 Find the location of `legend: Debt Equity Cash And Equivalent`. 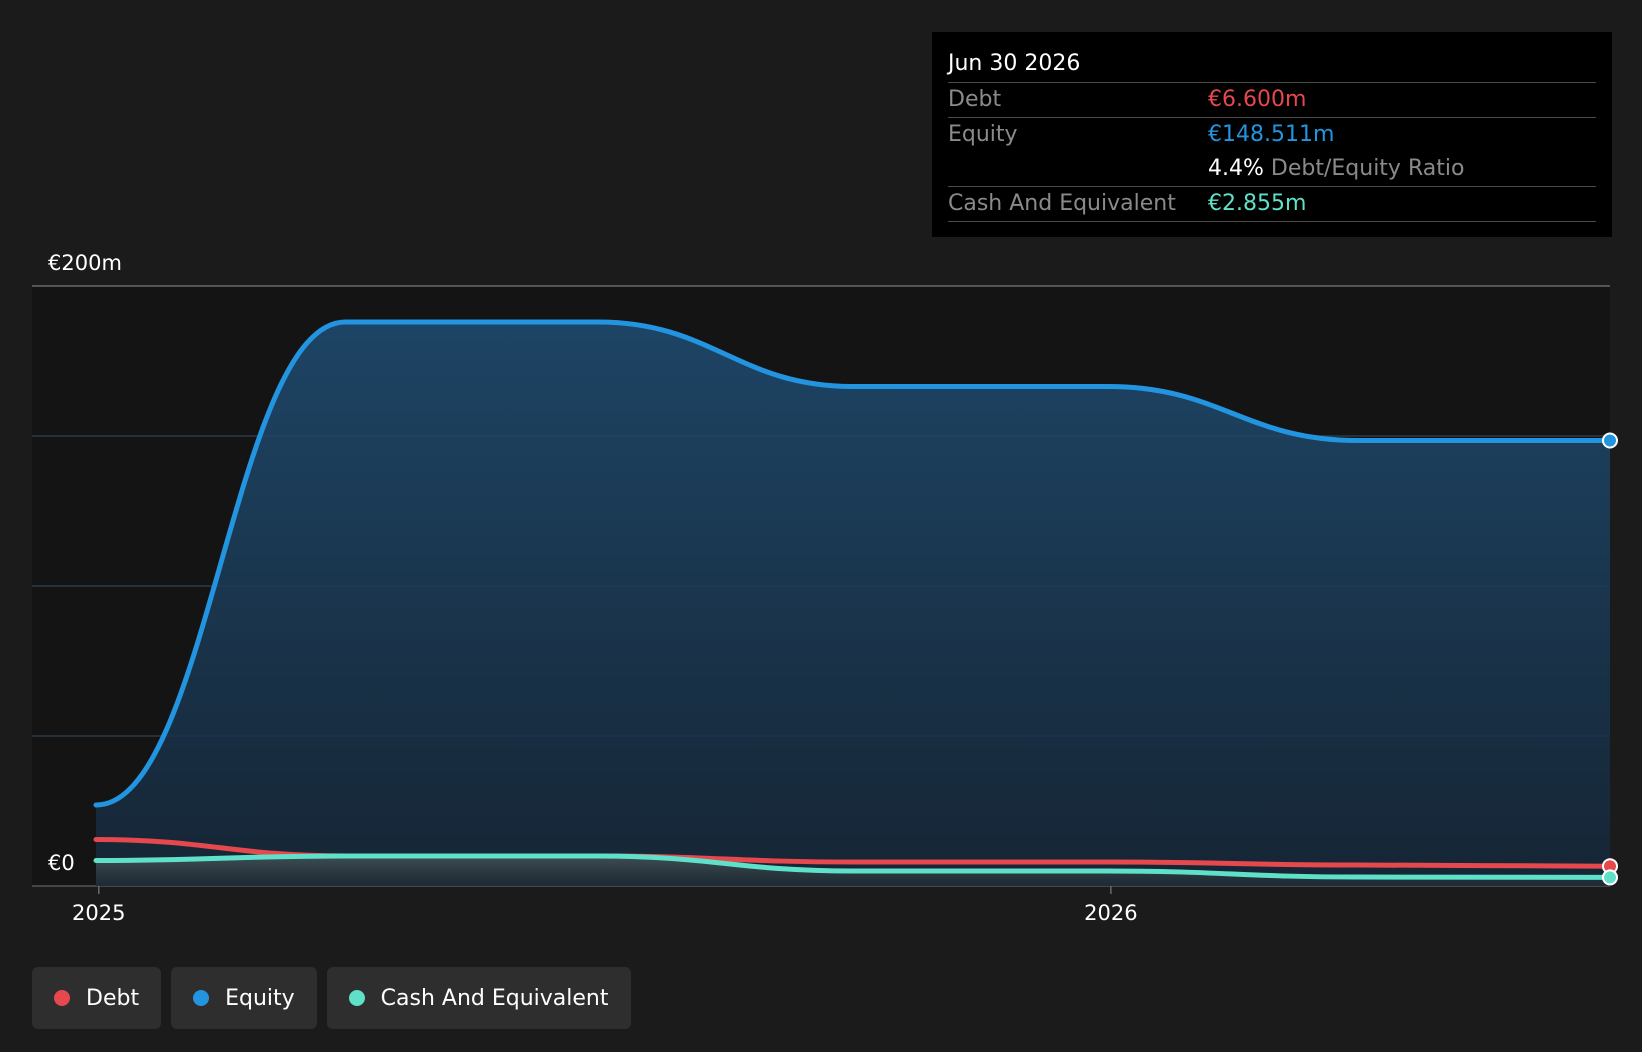

legend: Debt Equity Cash And Equivalent is located at coordinates (331, 998).